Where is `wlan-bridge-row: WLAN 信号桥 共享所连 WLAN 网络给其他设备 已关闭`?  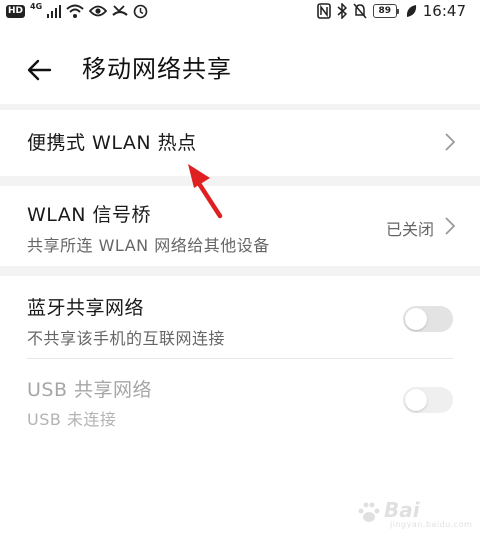
wlan-bridge-row: WLAN 信号桥 共享所连 WLAN 网络给其他设备 已关闭 is located at coordinates (240, 226).